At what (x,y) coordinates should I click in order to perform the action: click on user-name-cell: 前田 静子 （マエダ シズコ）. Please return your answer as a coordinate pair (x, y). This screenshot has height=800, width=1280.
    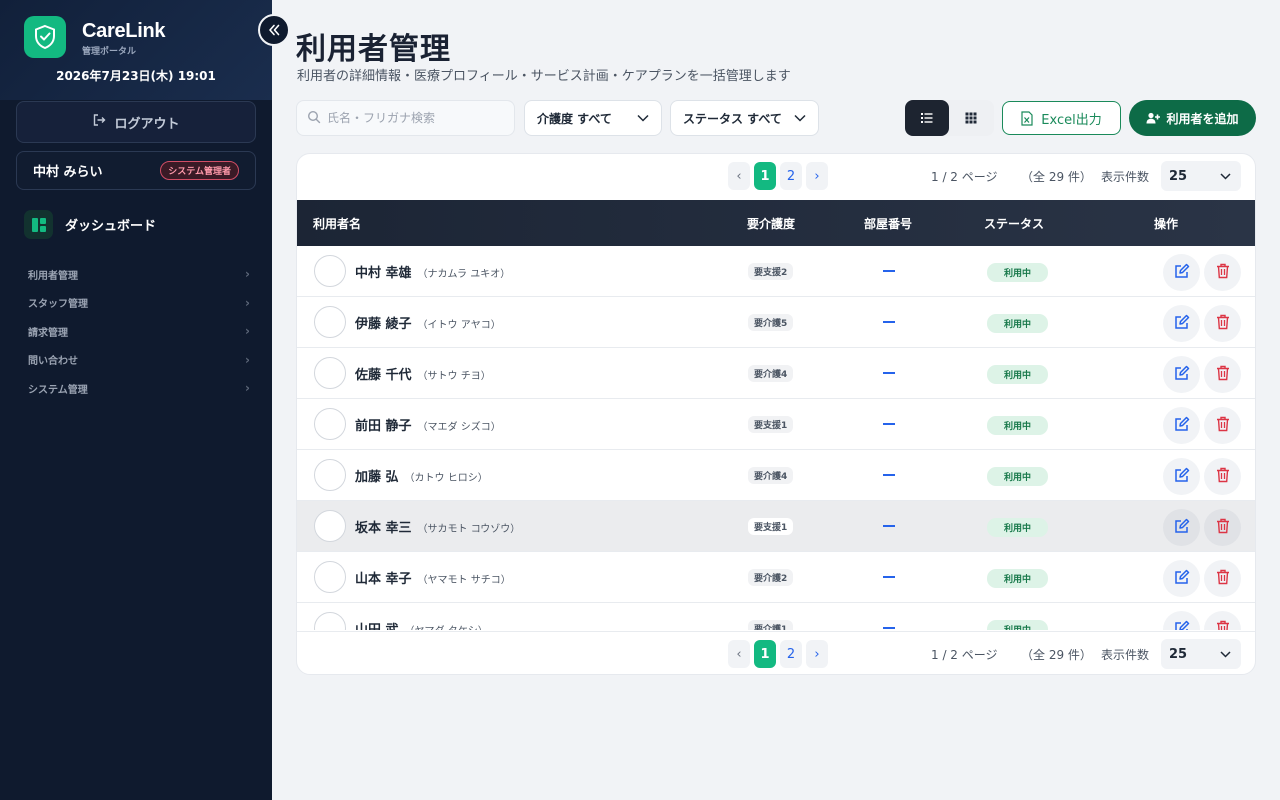
    Looking at the image, I should click on (428, 424).